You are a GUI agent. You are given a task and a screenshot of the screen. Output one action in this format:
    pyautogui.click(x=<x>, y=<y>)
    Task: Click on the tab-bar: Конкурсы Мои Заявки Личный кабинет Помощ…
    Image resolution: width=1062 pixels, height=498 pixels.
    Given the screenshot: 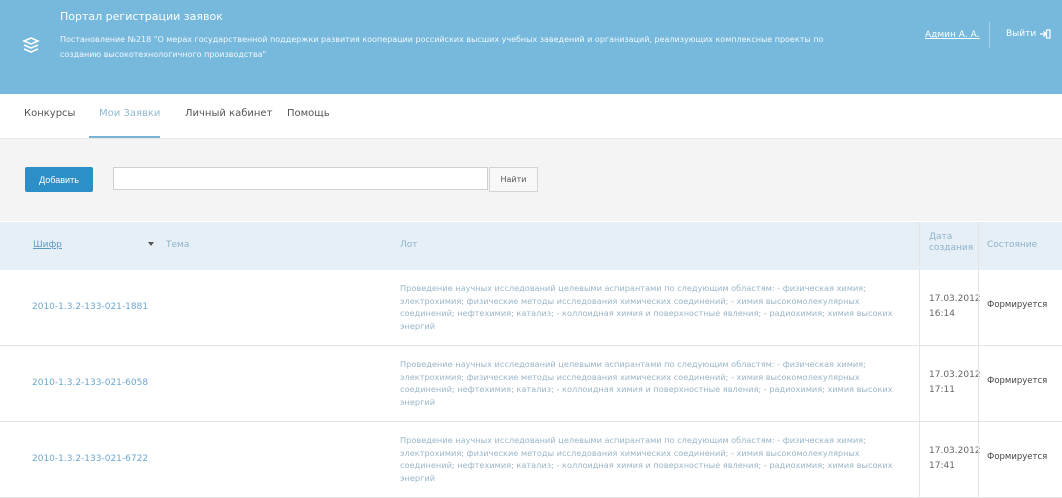 What is the action you would take?
    pyautogui.click(x=531, y=116)
    